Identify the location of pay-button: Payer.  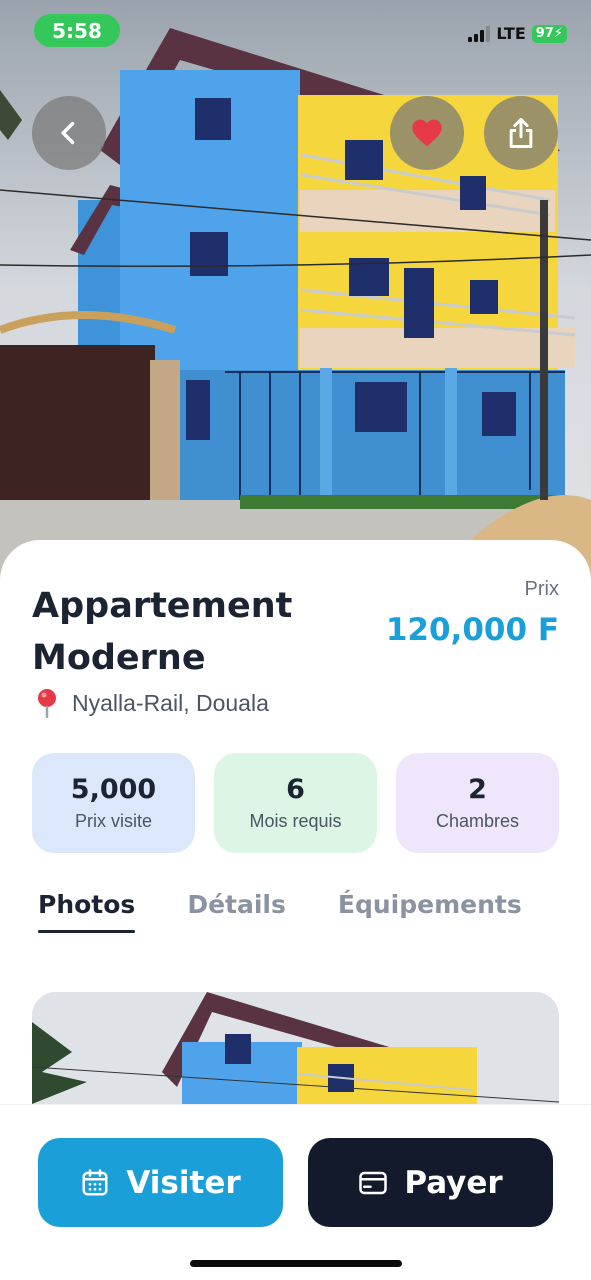
(430, 1182).